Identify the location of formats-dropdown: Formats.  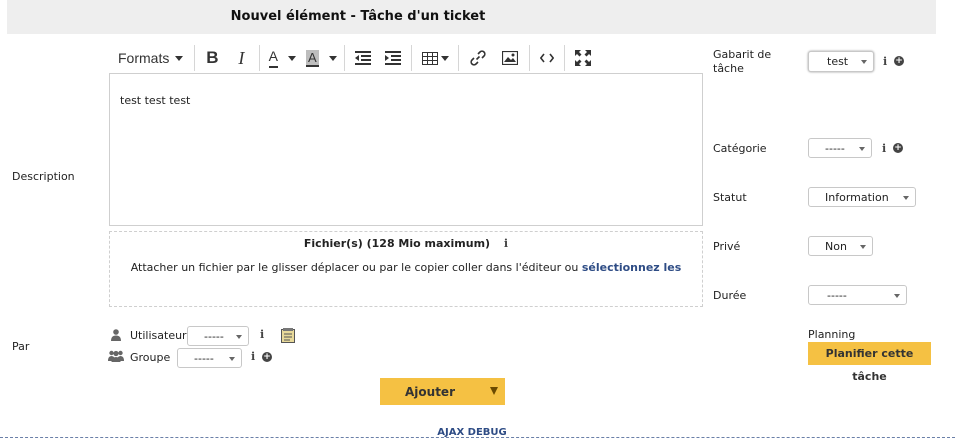
(150, 58).